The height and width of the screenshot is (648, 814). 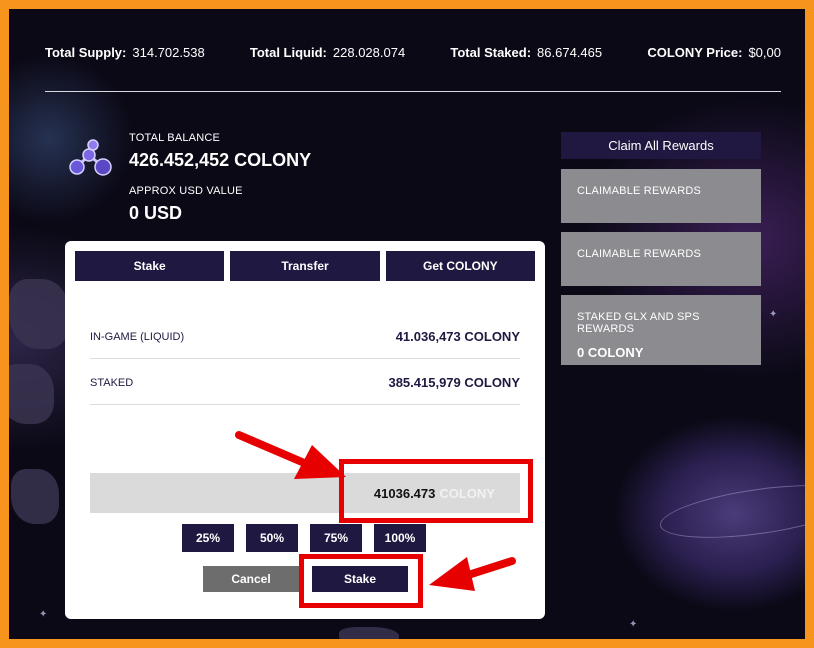 I want to click on claim-all-rewards-button: Claim All Rewards, so click(x=661, y=145).